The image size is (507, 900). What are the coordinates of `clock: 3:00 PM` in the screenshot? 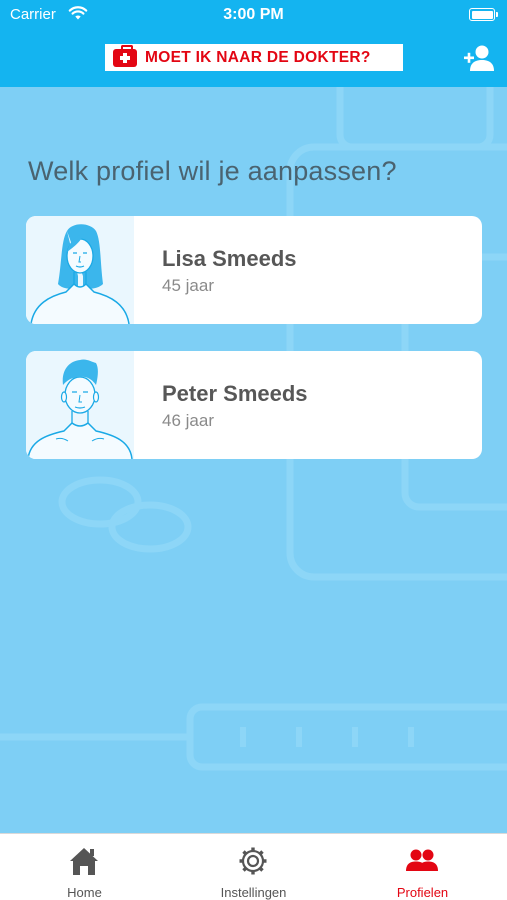 It's located at (253, 14).